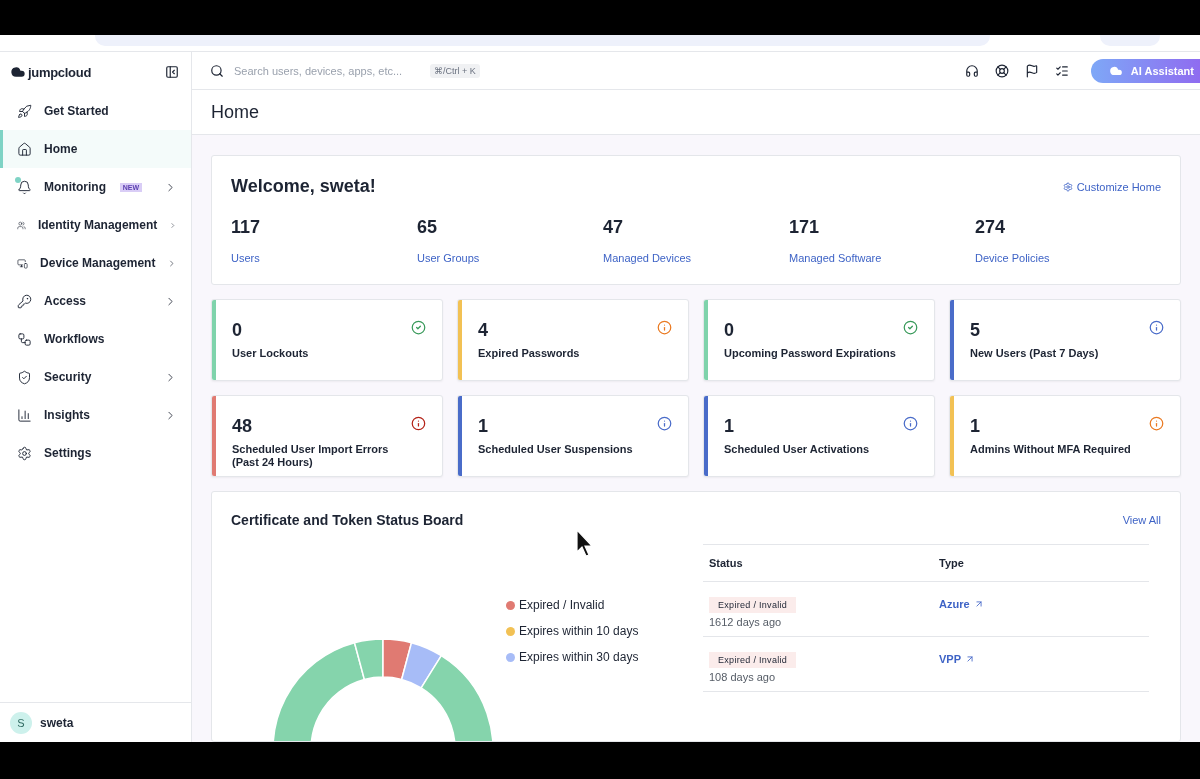 This screenshot has width=1200, height=779. I want to click on status-label: Upcoming Password Expirations, so click(810, 354).